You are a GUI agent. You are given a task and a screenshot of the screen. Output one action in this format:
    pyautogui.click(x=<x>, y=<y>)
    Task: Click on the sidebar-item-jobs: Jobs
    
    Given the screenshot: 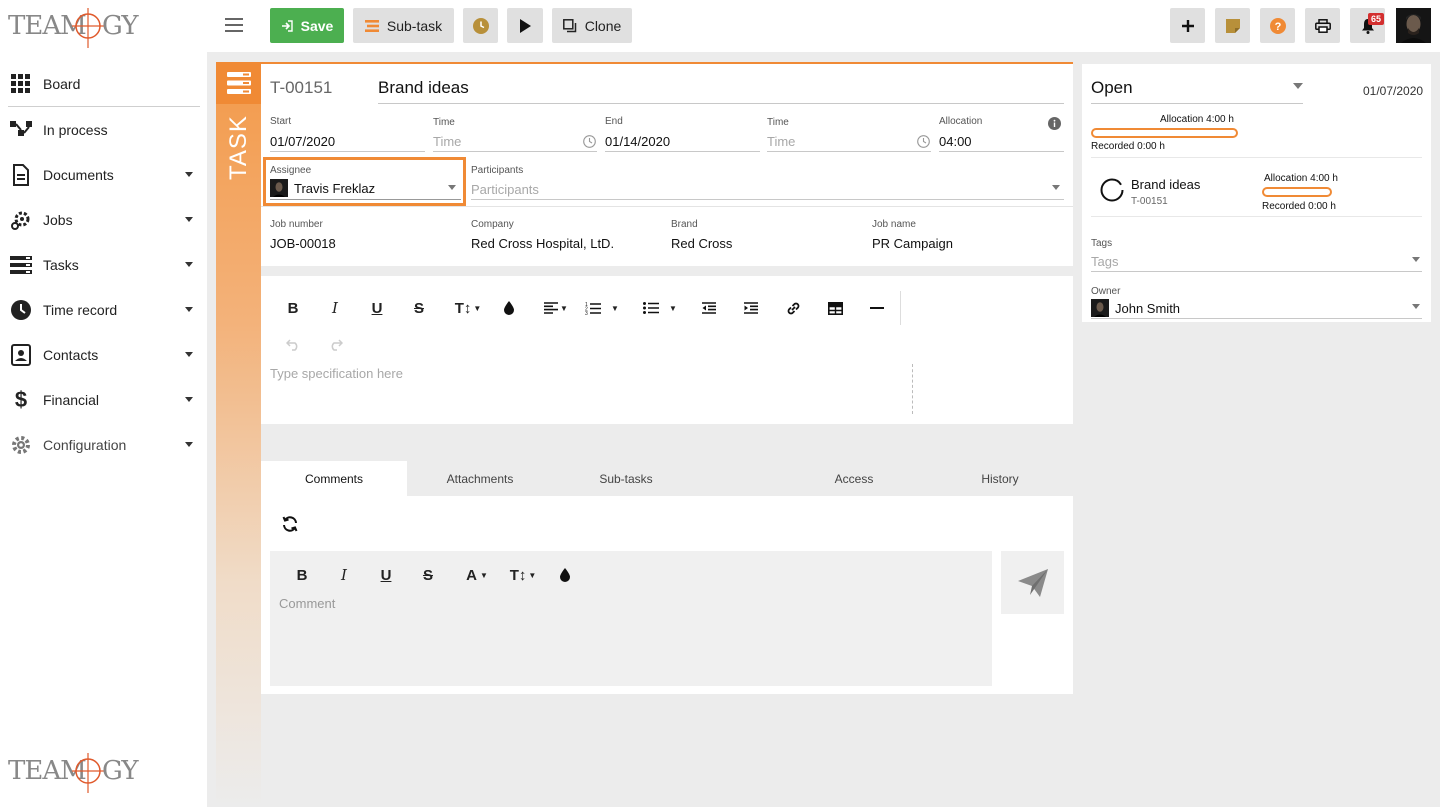 What is the action you would take?
    pyautogui.click(x=103, y=219)
    